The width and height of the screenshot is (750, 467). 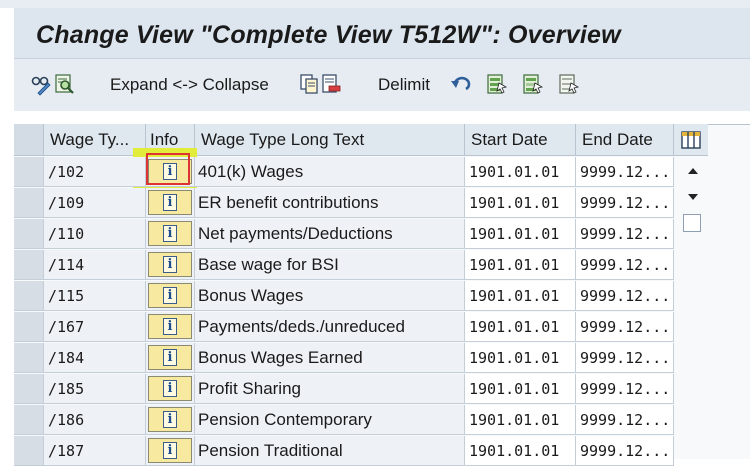 What do you see at coordinates (330, 296) in the screenshot?
I see `wage-type-long-text: Bonus Wages` at bounding box center [330, 296].